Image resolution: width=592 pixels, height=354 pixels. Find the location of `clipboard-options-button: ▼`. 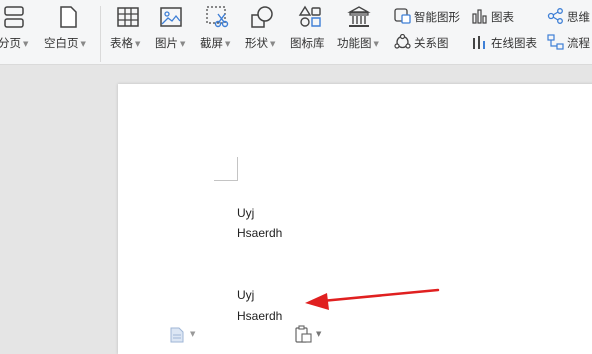

clipboard-options-button: ▼ is located at coordinates (310, 334).